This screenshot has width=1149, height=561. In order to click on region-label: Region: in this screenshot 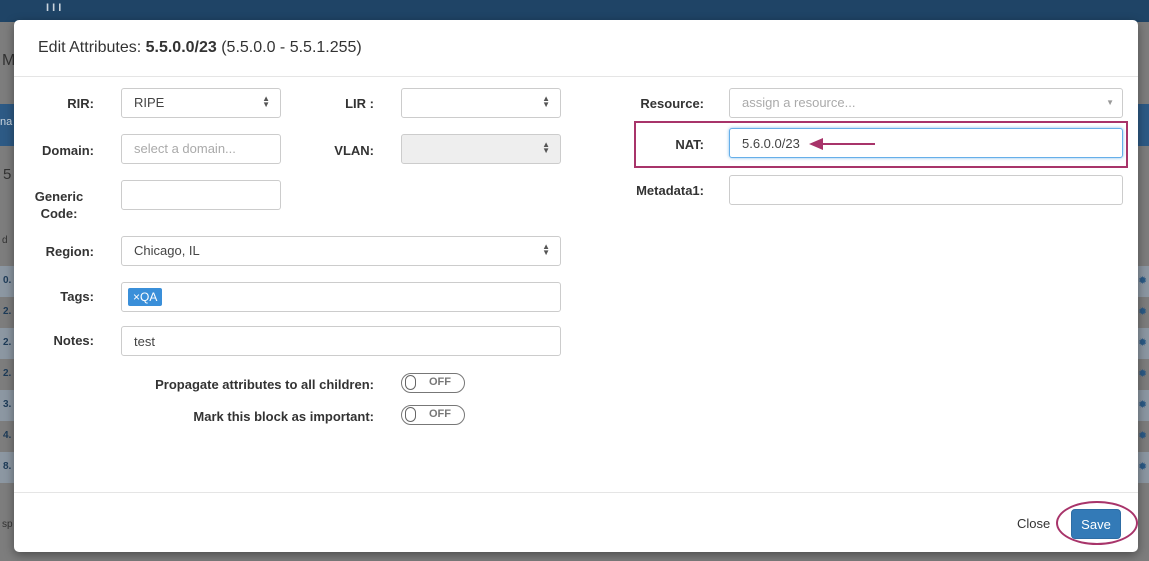, I will do `click(69, 251)`.